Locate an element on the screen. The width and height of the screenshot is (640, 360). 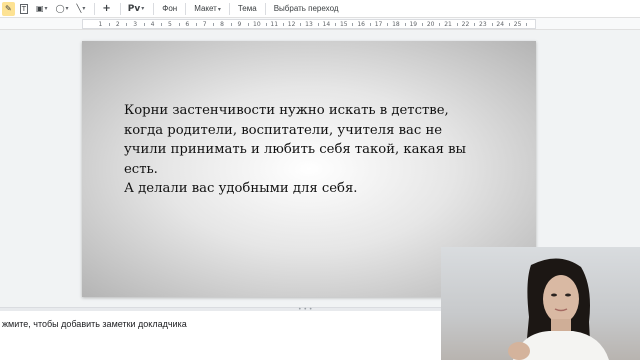
ruler-number: 20 is located at coordinates (430, 24).